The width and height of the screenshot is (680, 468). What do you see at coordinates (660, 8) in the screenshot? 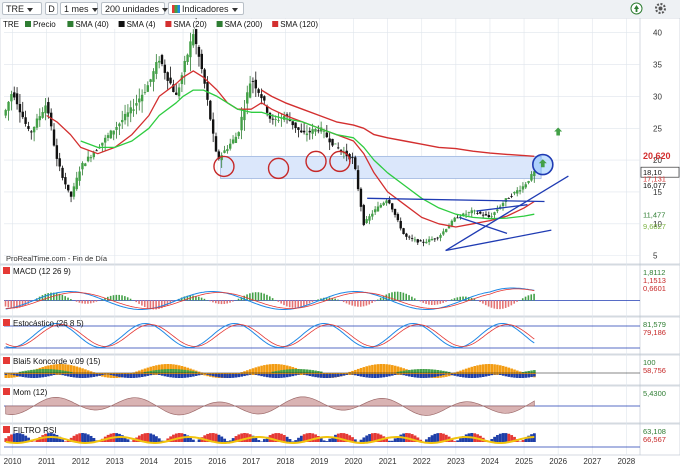
I see `settings-icon` at bounding box center [660, 8].